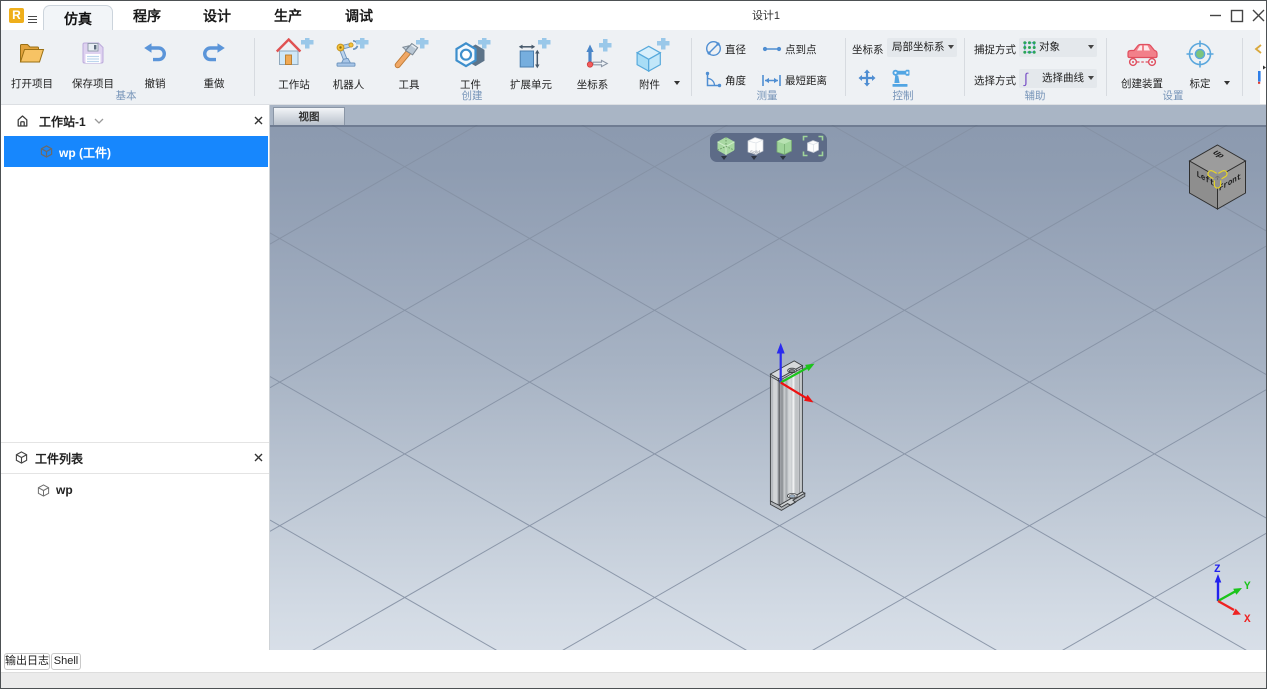 This screenshot has width=1267, height=689. What do you see at coordinates (1217, 570) in the screenshot?
I see `svg-text: Z` at bounding box center [1217, 570].